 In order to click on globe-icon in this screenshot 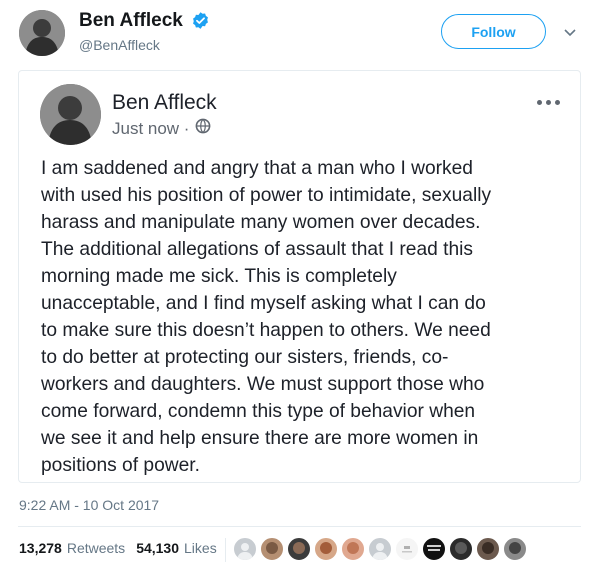, I will do `click(203, 128)`.